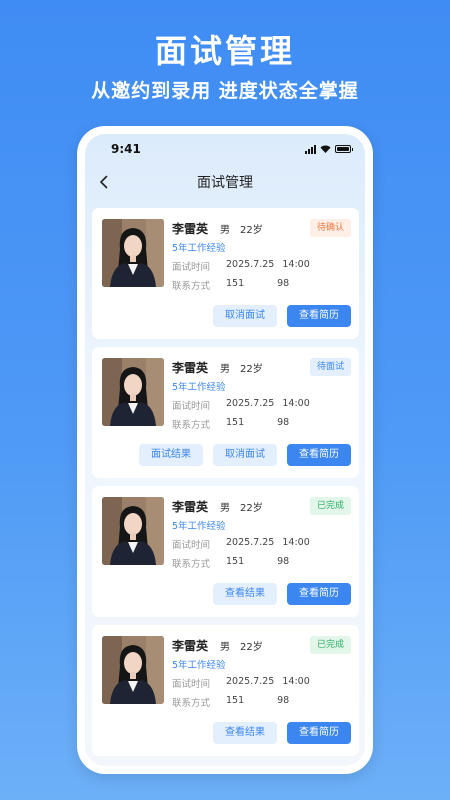 This screenshot has width=450, height=800. Describe the element at coordinates (325, 149) in the screenshot. I see `wifi-icon` at that location.